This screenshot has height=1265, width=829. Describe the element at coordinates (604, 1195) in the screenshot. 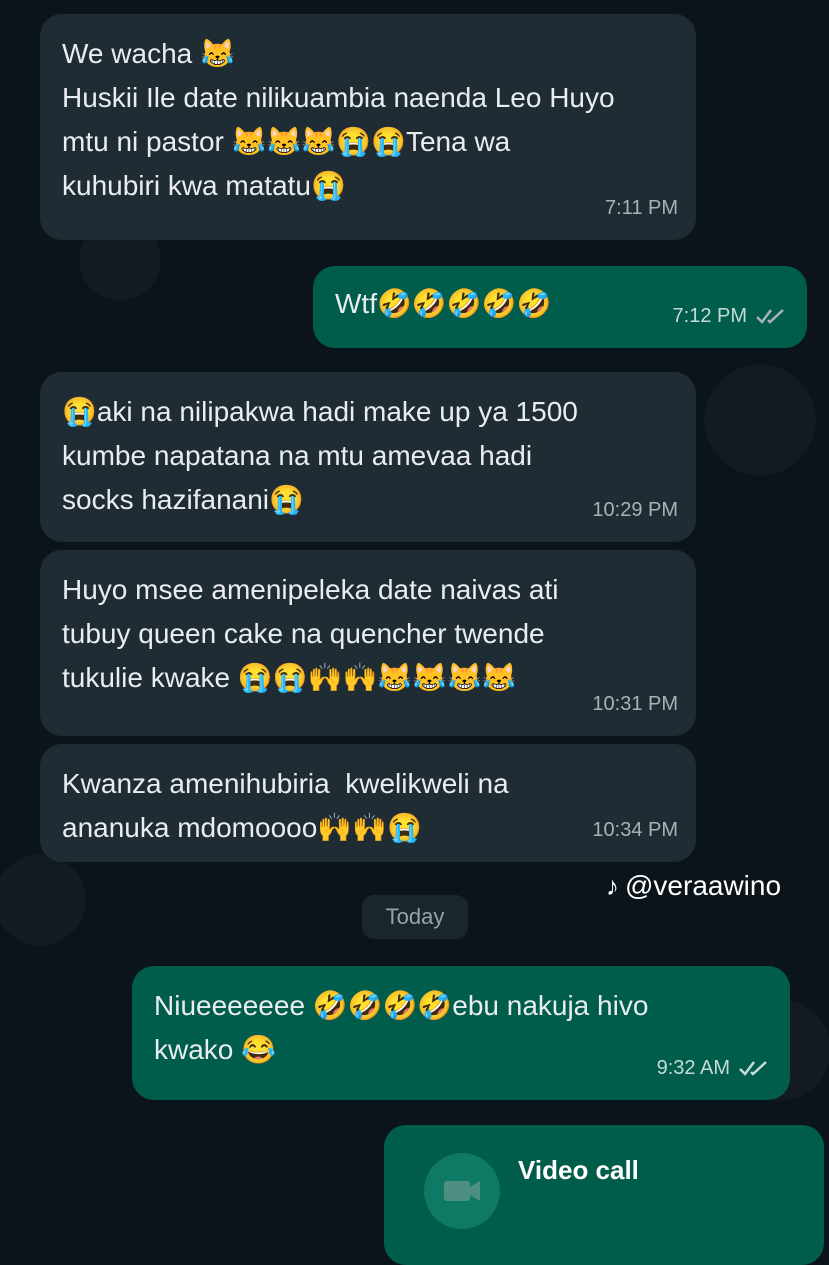

I see `video-call-bubble: Video call` at that location.